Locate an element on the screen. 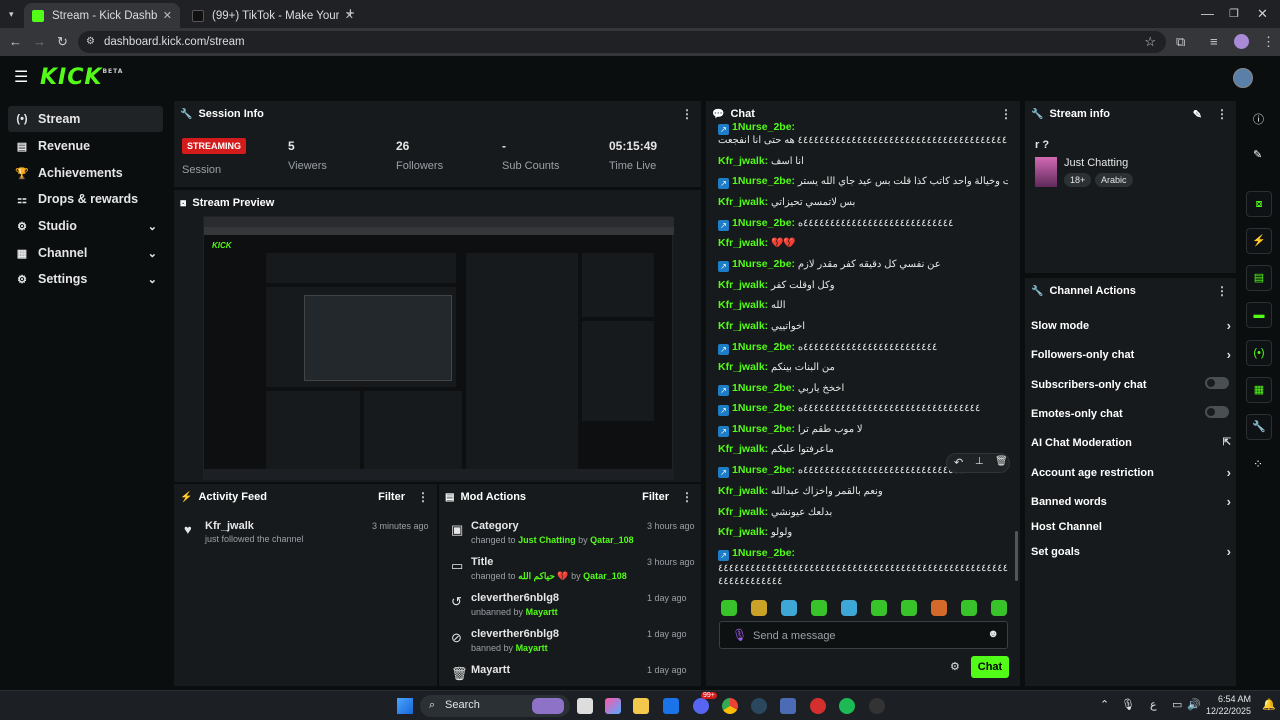 The width and height of the screenshot is (1280, 720). edit-pencil-icon: ✎ is located at coordinates (1257, 154).